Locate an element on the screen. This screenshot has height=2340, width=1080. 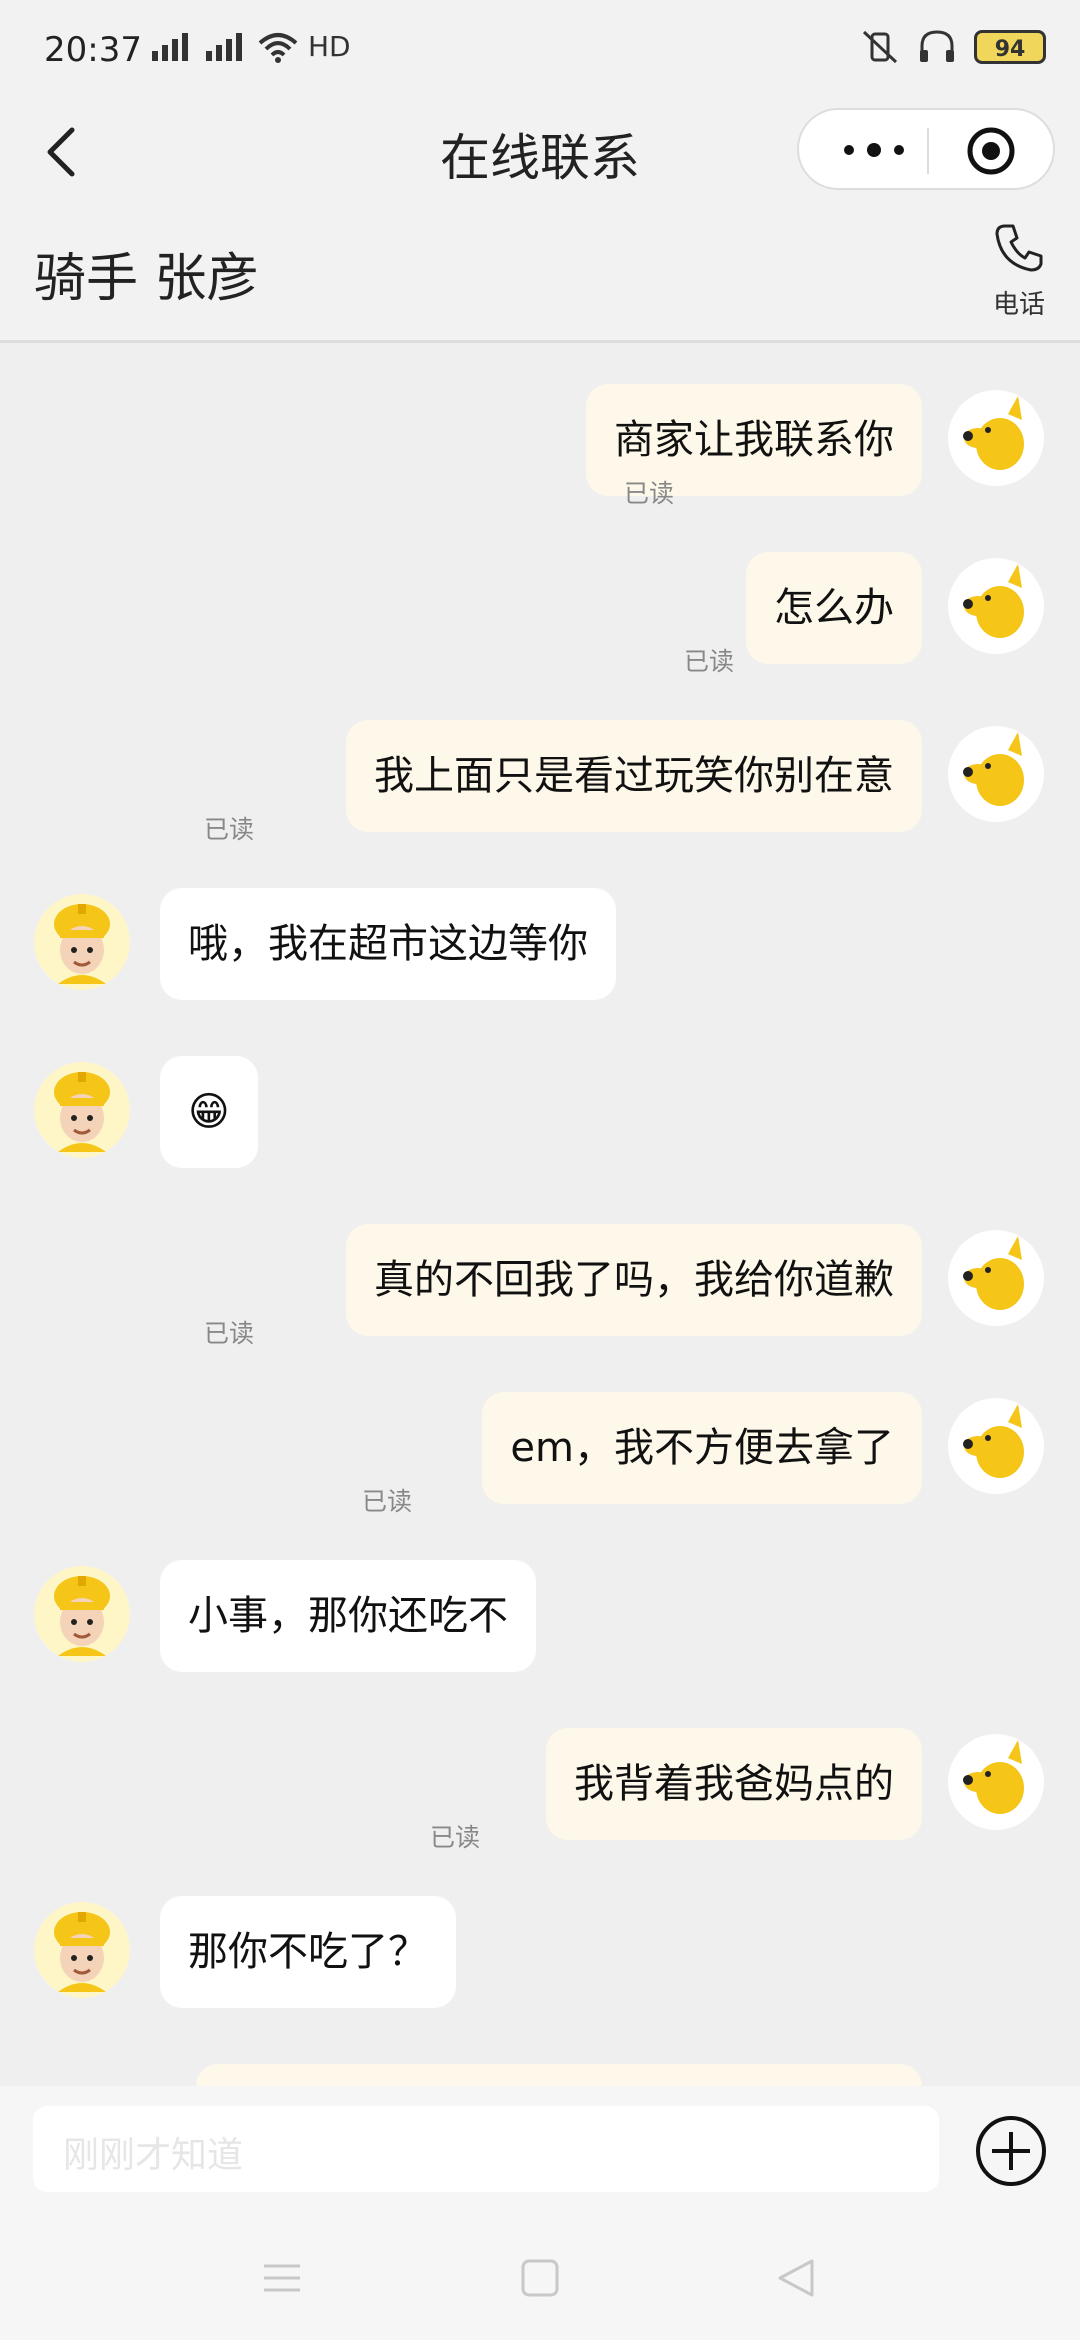
rider-name: 骑手 张彦 is located at coordinates (146, 279).